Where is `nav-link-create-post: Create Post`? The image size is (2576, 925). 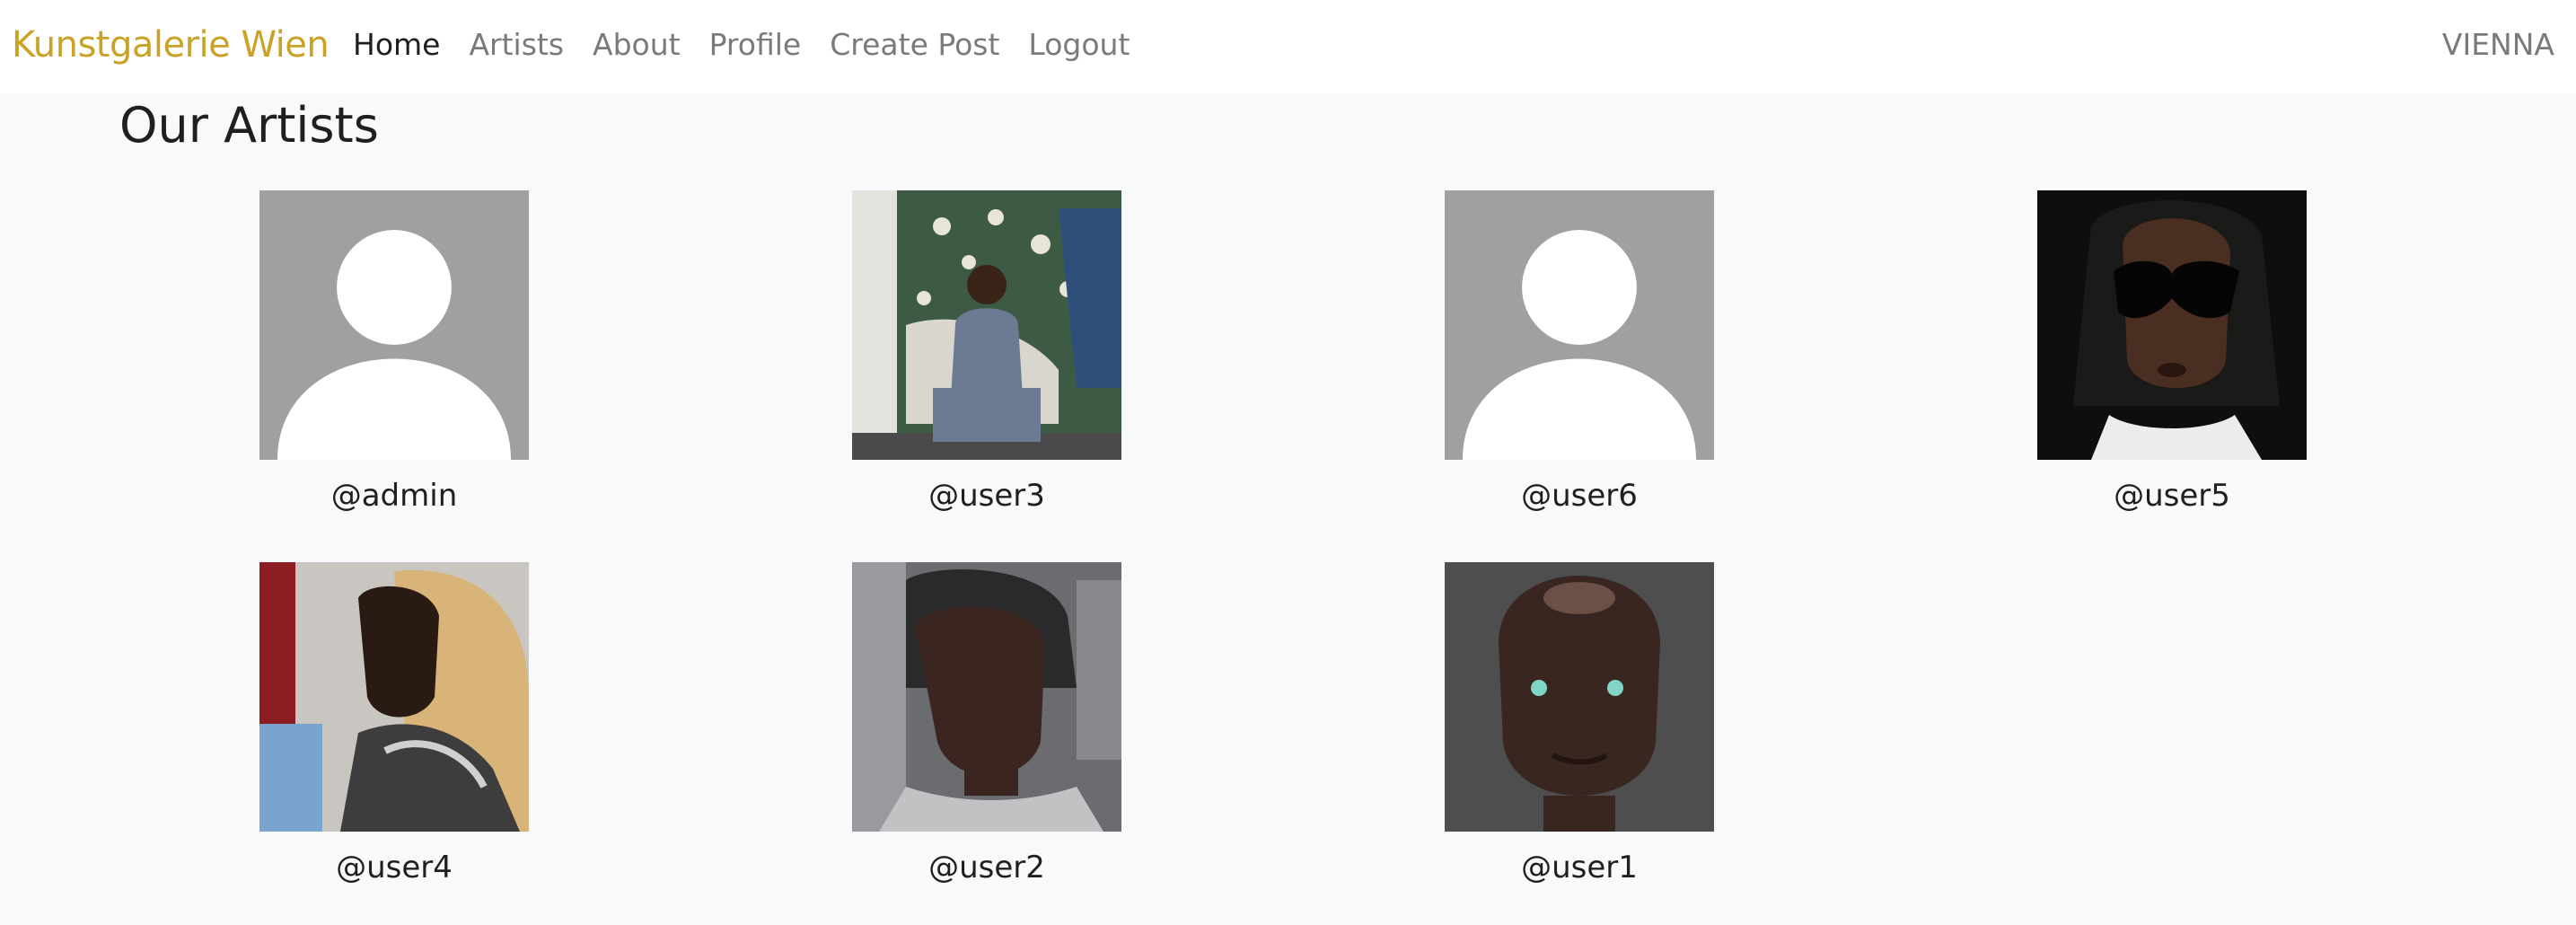 nav-link-create-post: Create Post is located at coordinates (914, 45).